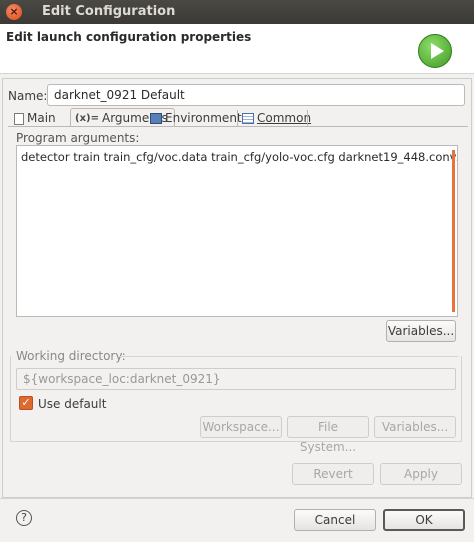 Image resolution: width=474 pixels, height=542 pixels. Describe the element at coordinates (19, 118) in the screenshot. I see `main-tab-icon` at that location.